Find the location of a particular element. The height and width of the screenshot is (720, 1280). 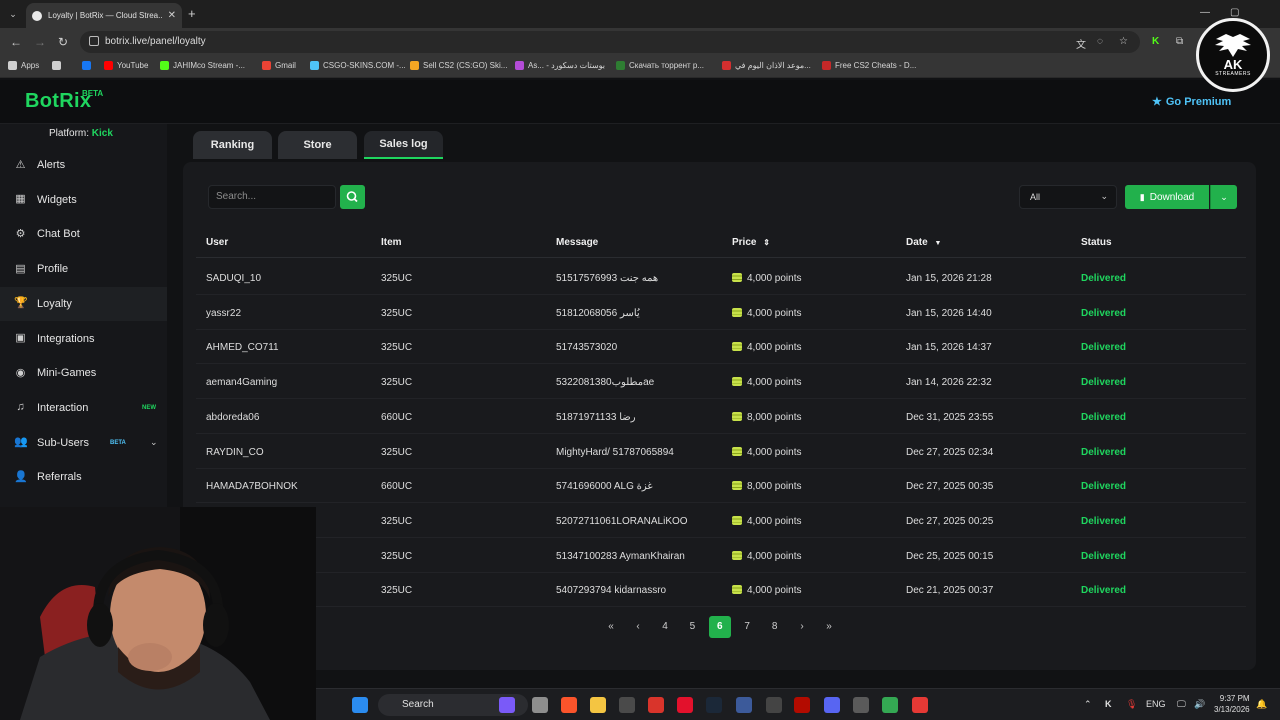

clock: 9:37 PM 3/13/2026 is located at coordinates (1232, 704).